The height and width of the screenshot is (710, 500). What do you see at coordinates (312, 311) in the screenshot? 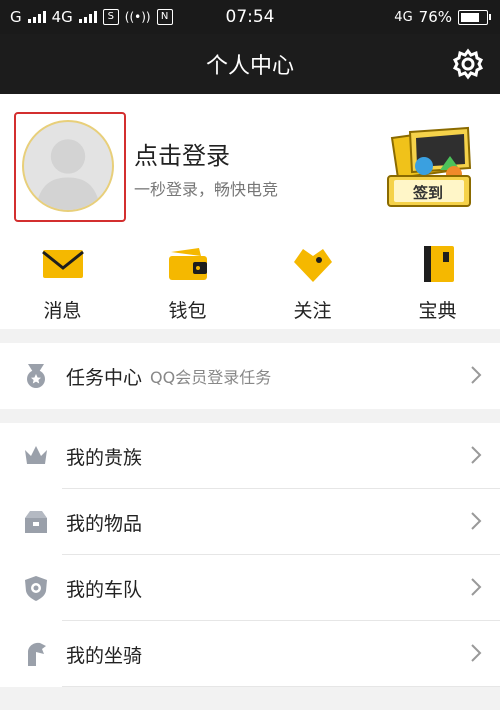
I see `quick-action-label: 关注` at bounding box center [312, 311].